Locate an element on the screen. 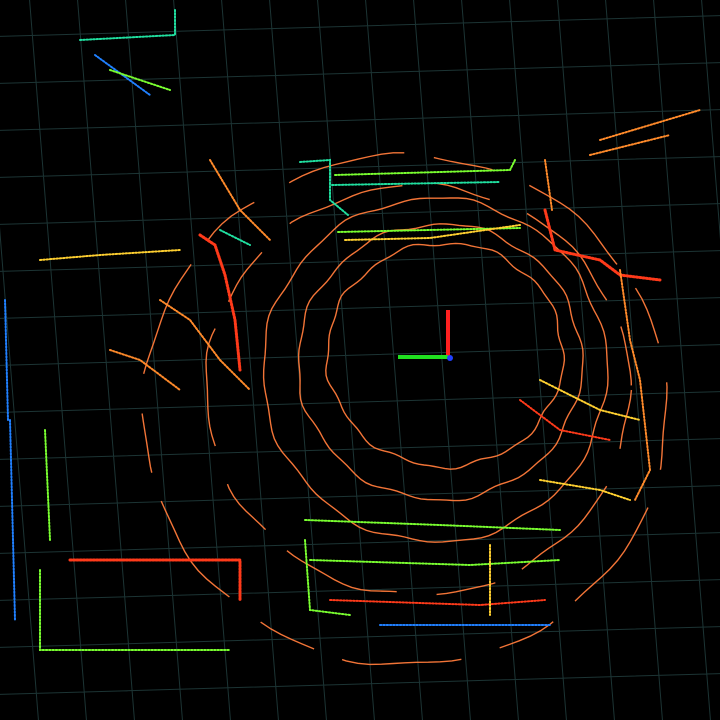  structure-top-wall-inner is located at coordinates (416, 183).